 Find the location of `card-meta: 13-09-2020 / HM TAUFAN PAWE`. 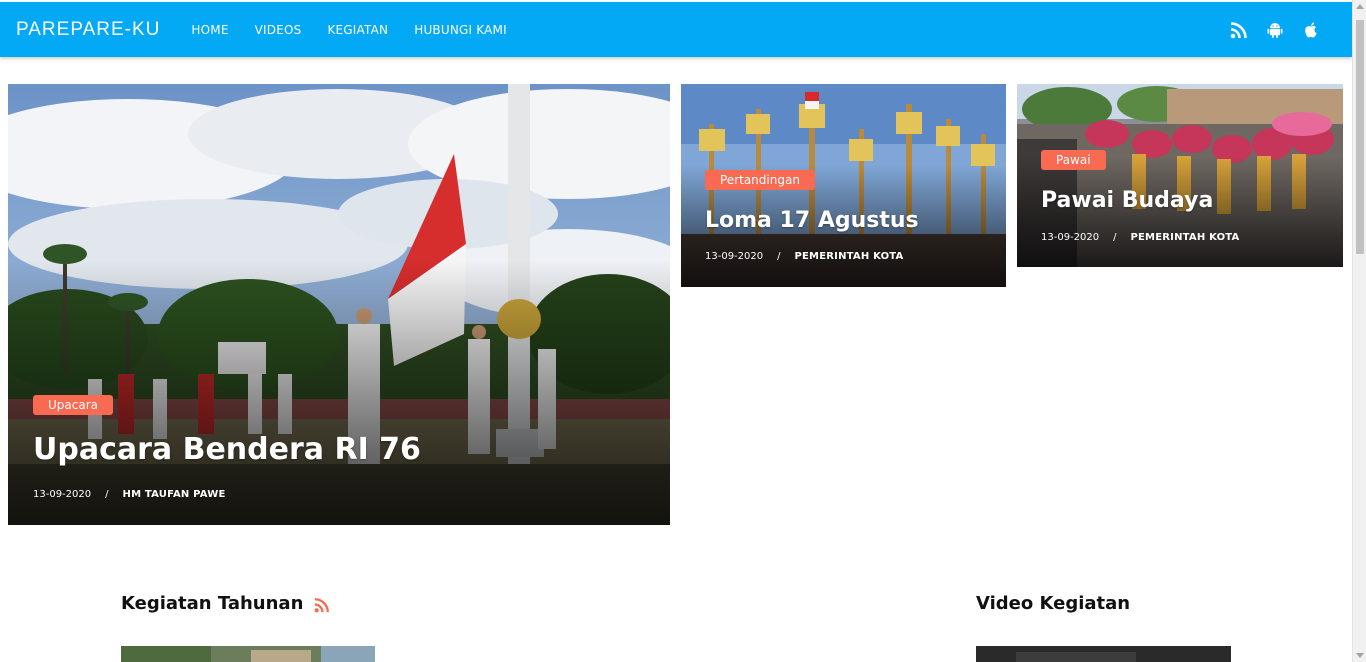

card-meta: 13-09-2020 / HM TAUFAN PAWE is located at coordinates (129, 494).